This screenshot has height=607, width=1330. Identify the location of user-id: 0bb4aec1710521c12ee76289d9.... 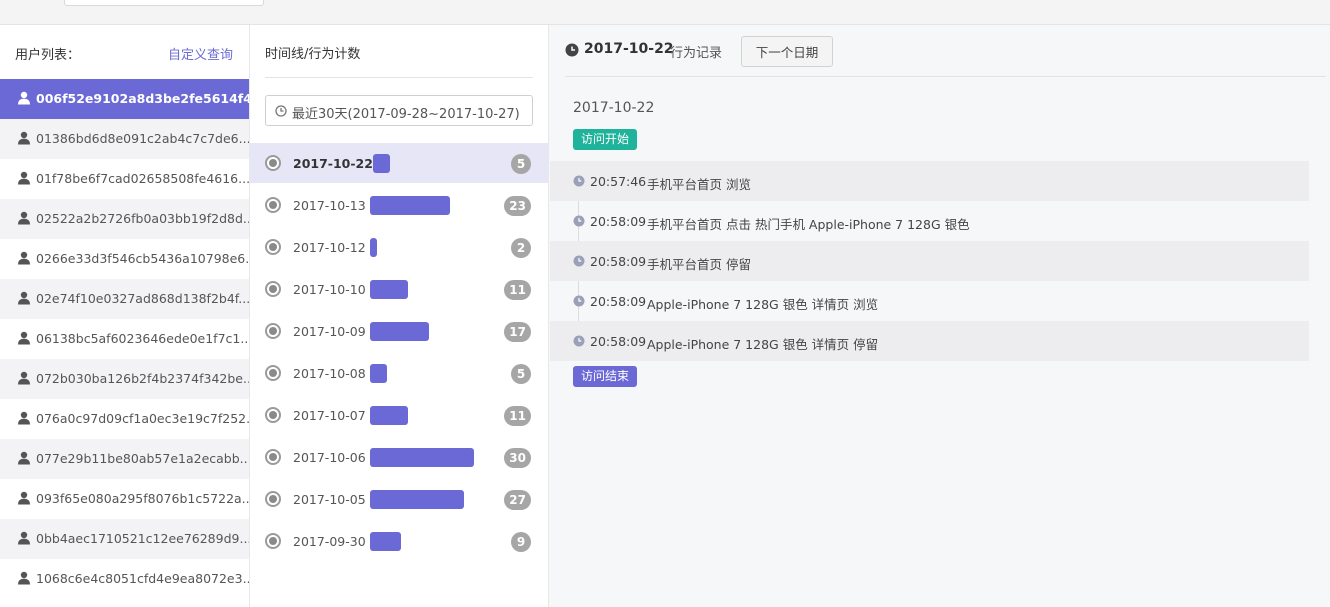
(142, 538).